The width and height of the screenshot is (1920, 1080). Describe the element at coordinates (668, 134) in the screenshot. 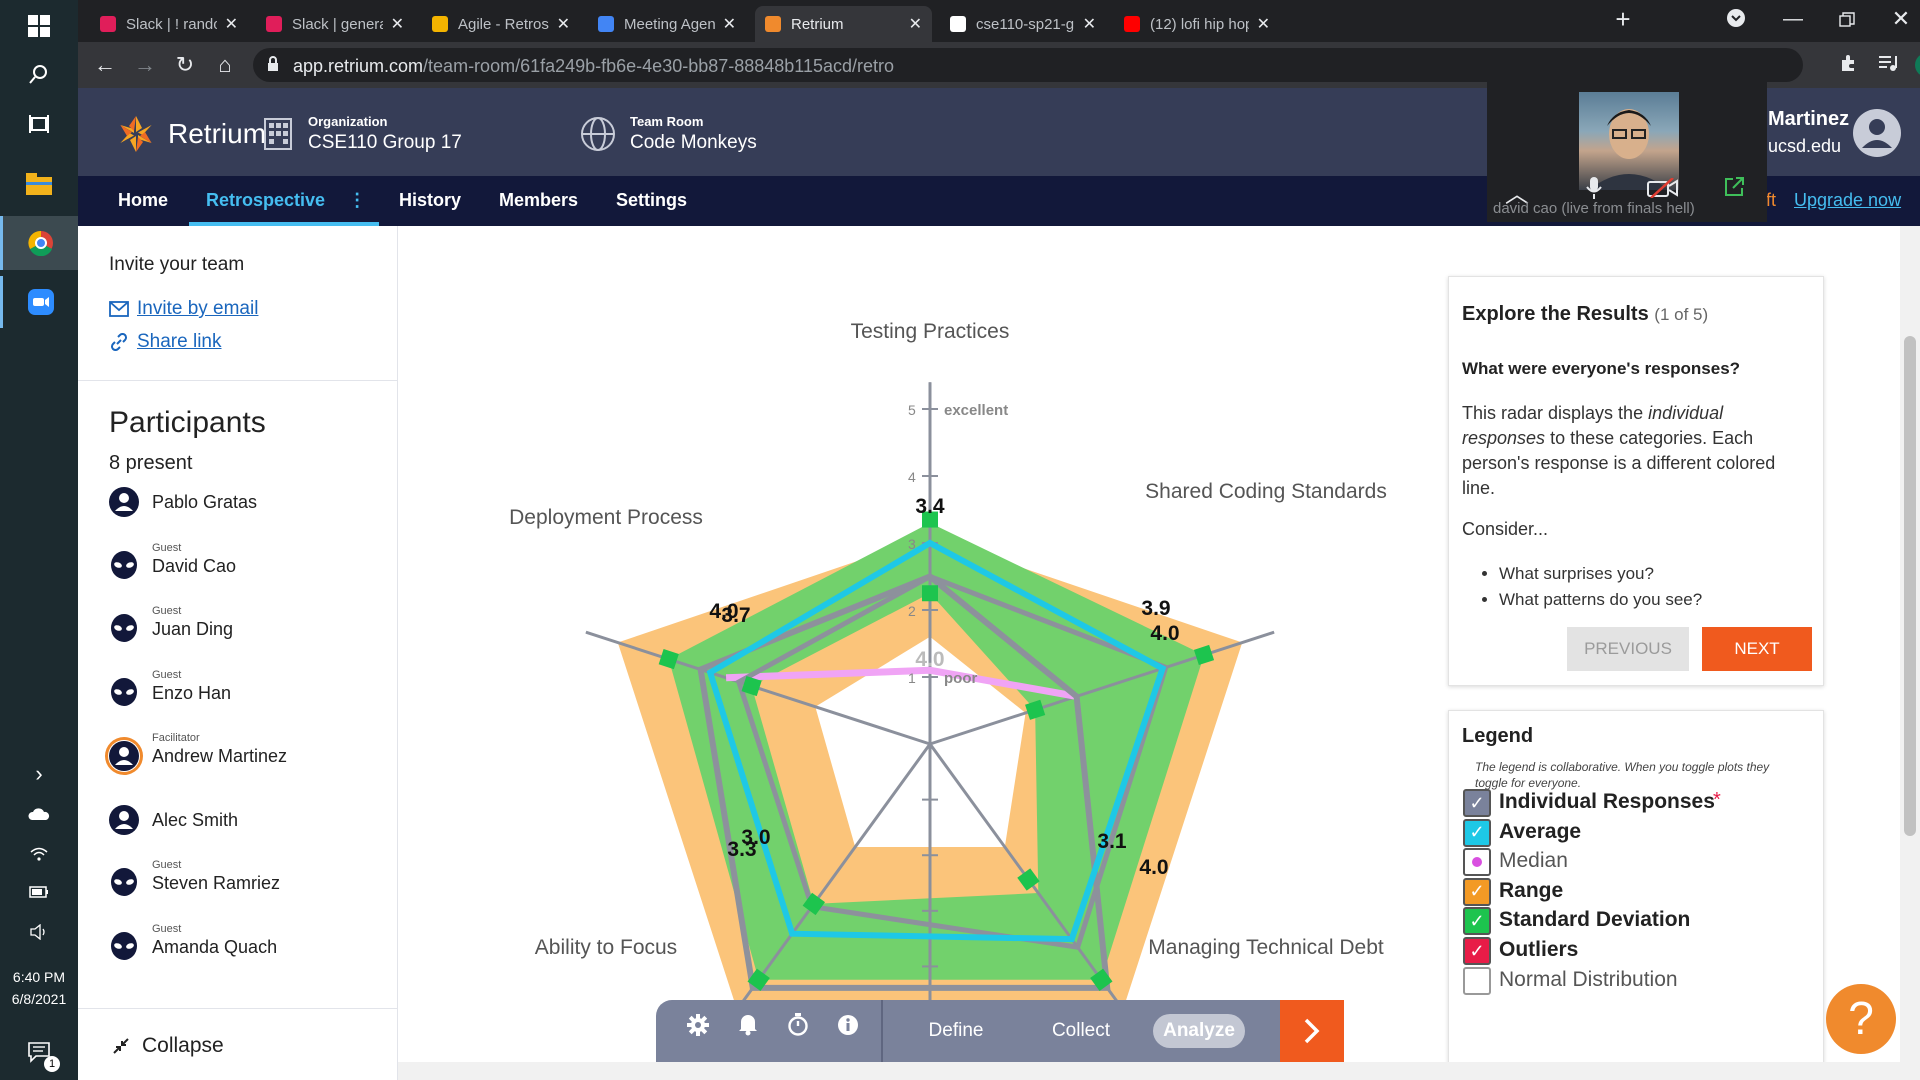

I see `team-room-block: Team Room Code Monkeys` at that location.